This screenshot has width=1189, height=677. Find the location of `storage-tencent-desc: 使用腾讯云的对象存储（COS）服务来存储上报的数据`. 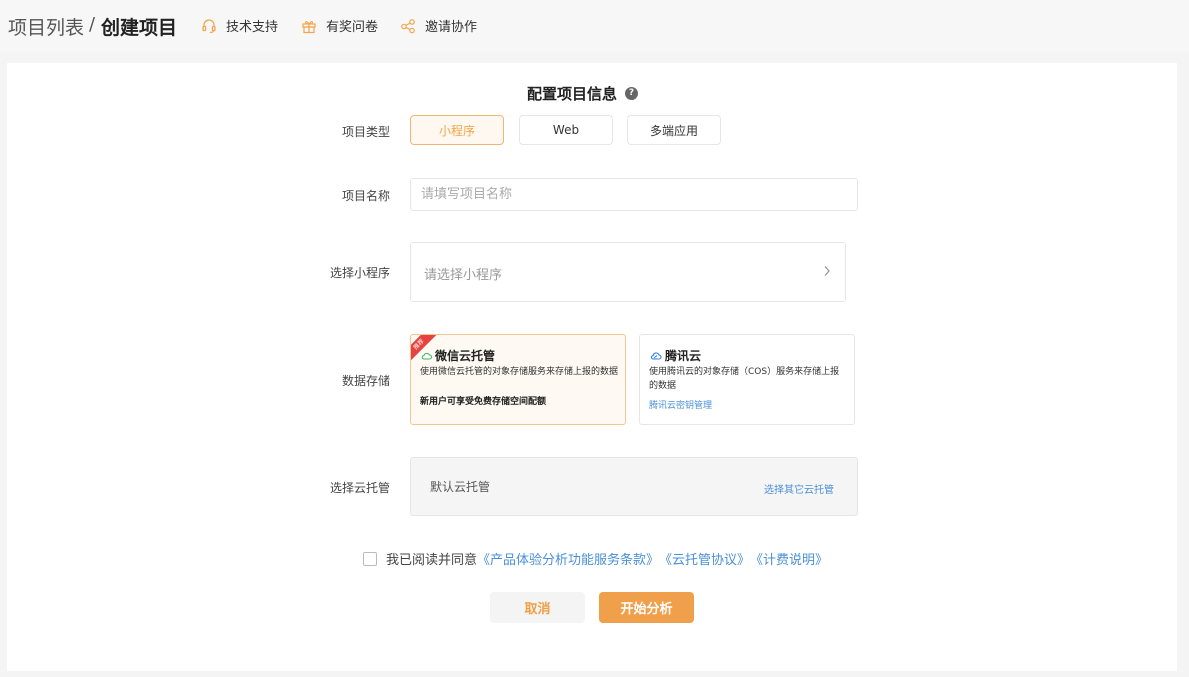

storage-tencent-desc: 使用腾讯云的对象存储（COS）服务来存储上报的数据 is located at coordinates (744, 379).